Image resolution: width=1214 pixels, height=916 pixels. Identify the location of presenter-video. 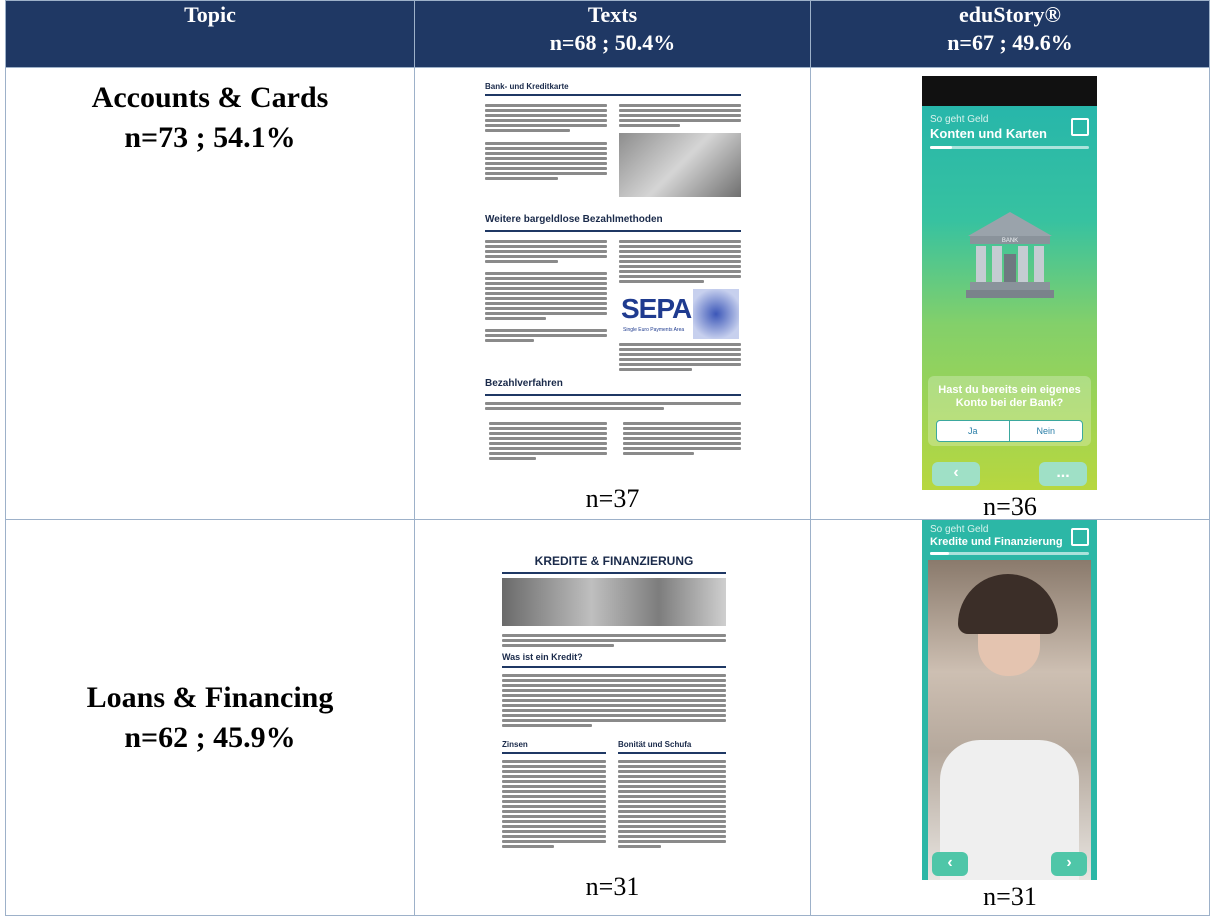
(1009, 720).